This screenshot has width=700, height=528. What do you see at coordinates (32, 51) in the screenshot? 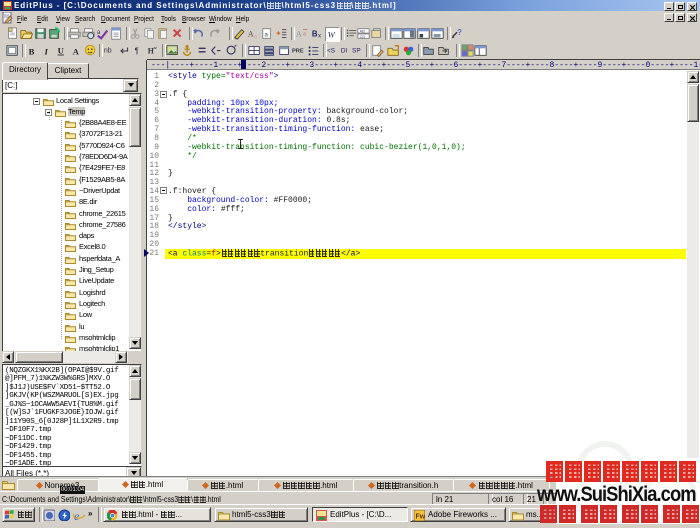
I see `svg-text: B` at bounding box center [32, 51].